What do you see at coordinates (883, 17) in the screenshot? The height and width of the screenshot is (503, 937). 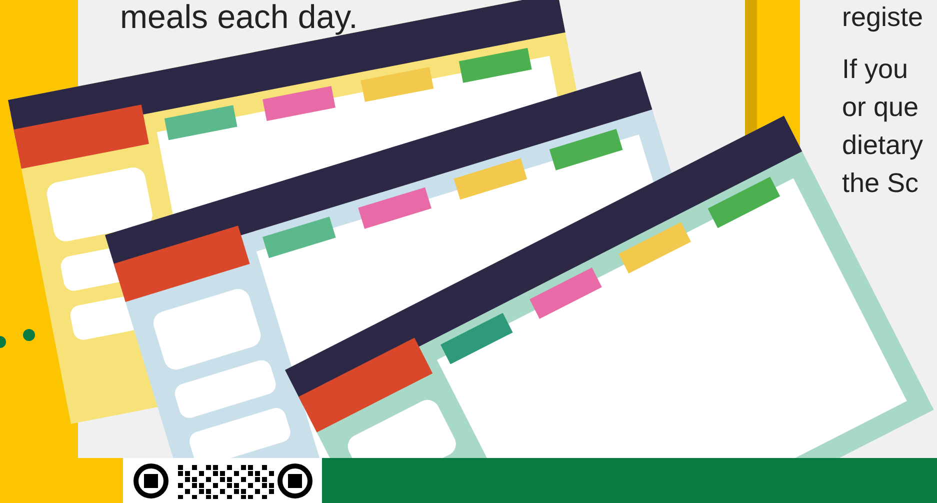 I see `info-text: registe` at bounding box center [883, 17].